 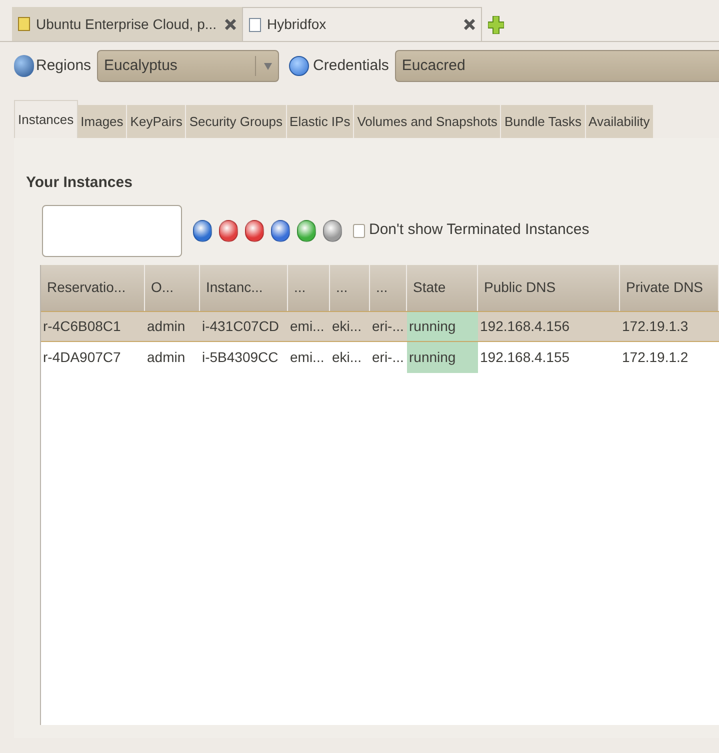 What do you see at coordinates (655, 357) in the screenshot?
I see `table-cell-text: 172.19.1.2` at bounding box center [655, 357].